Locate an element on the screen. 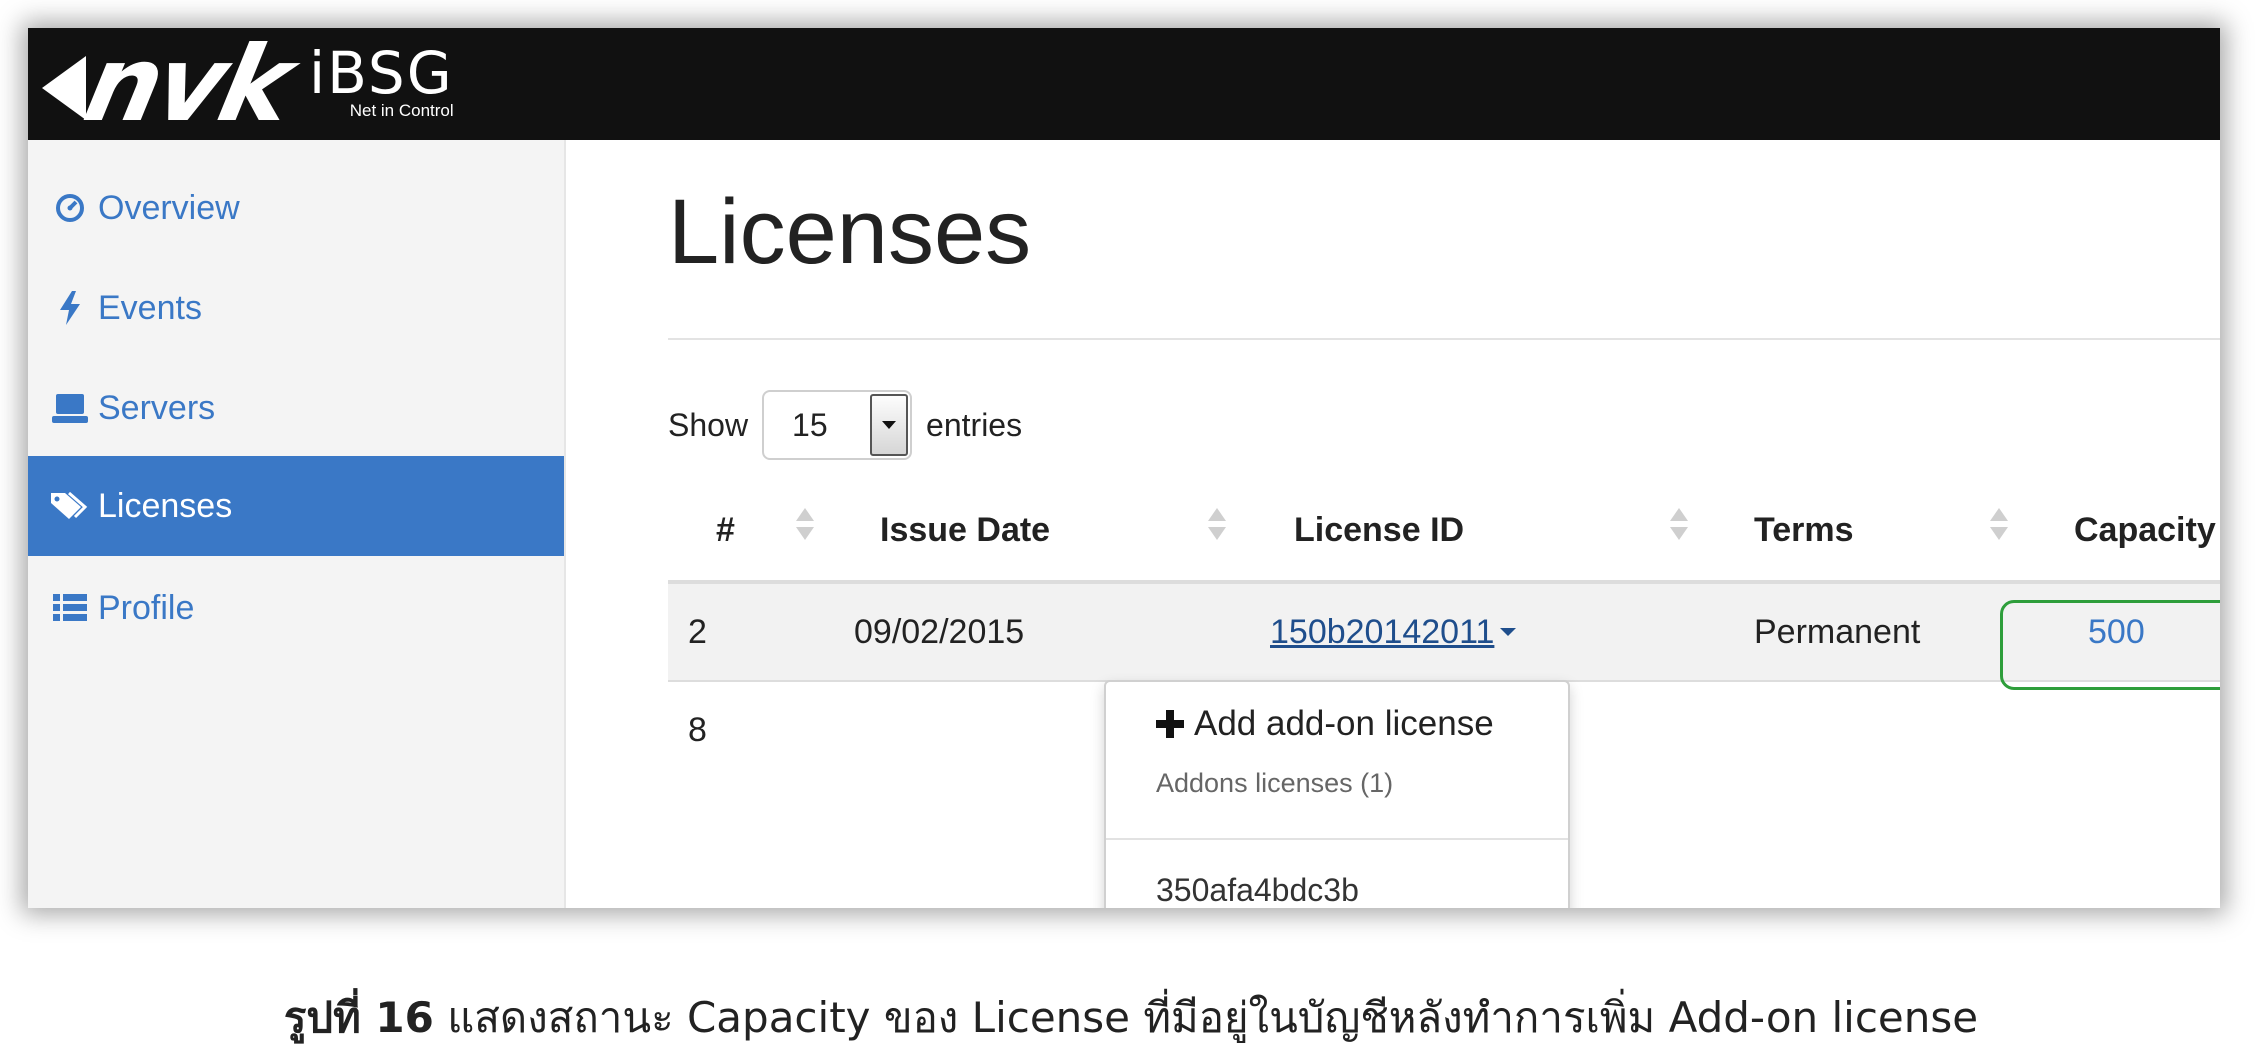 The height and width of the screenshot is (1064, 2262). capacity-highlight-box is located at coordinates (2110, 645).